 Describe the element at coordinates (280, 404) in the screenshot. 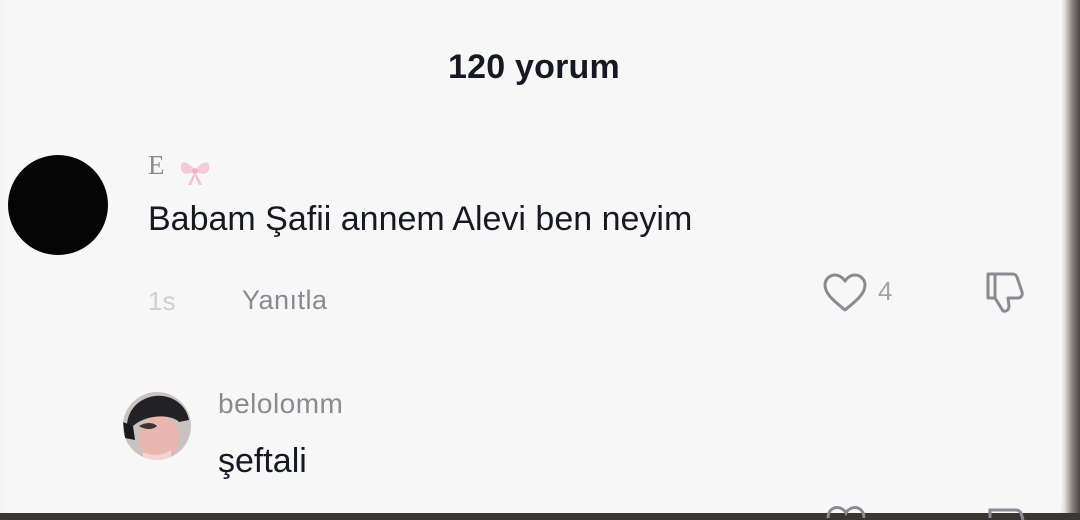

I see `comment-author: belolomm` at that location.